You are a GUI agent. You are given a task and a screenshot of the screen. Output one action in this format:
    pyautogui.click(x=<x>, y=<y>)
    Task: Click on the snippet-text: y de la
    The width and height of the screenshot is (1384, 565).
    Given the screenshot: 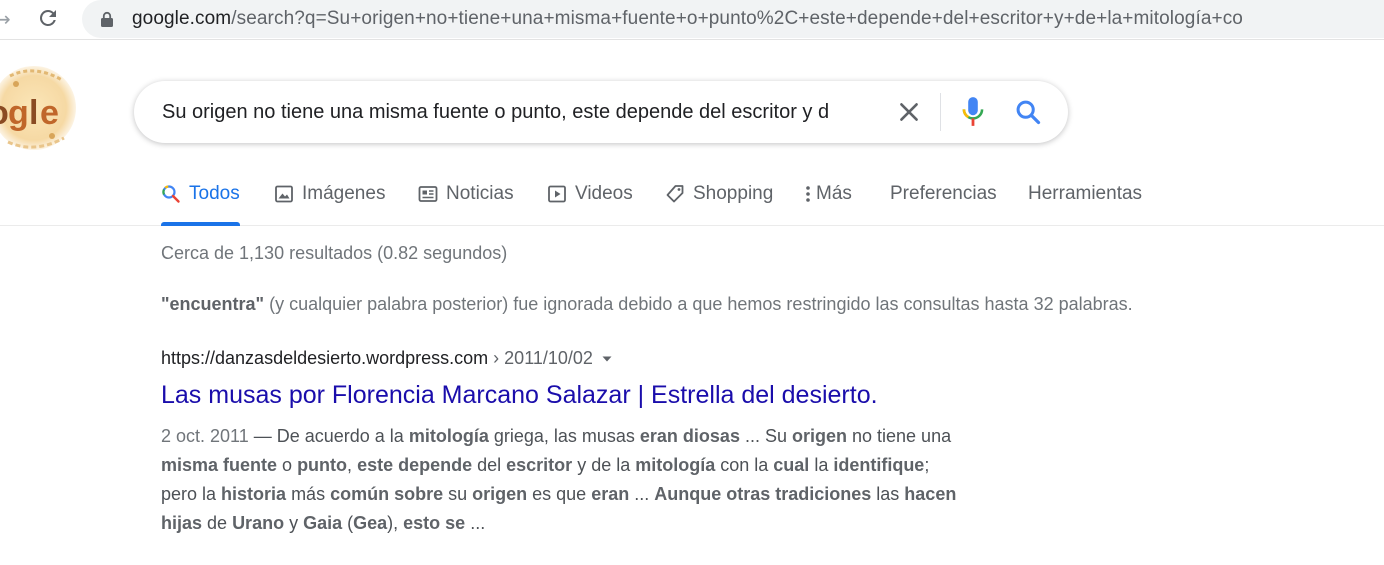 What is the action you would take?
    pyautogui.click(x=604, y=465)
    